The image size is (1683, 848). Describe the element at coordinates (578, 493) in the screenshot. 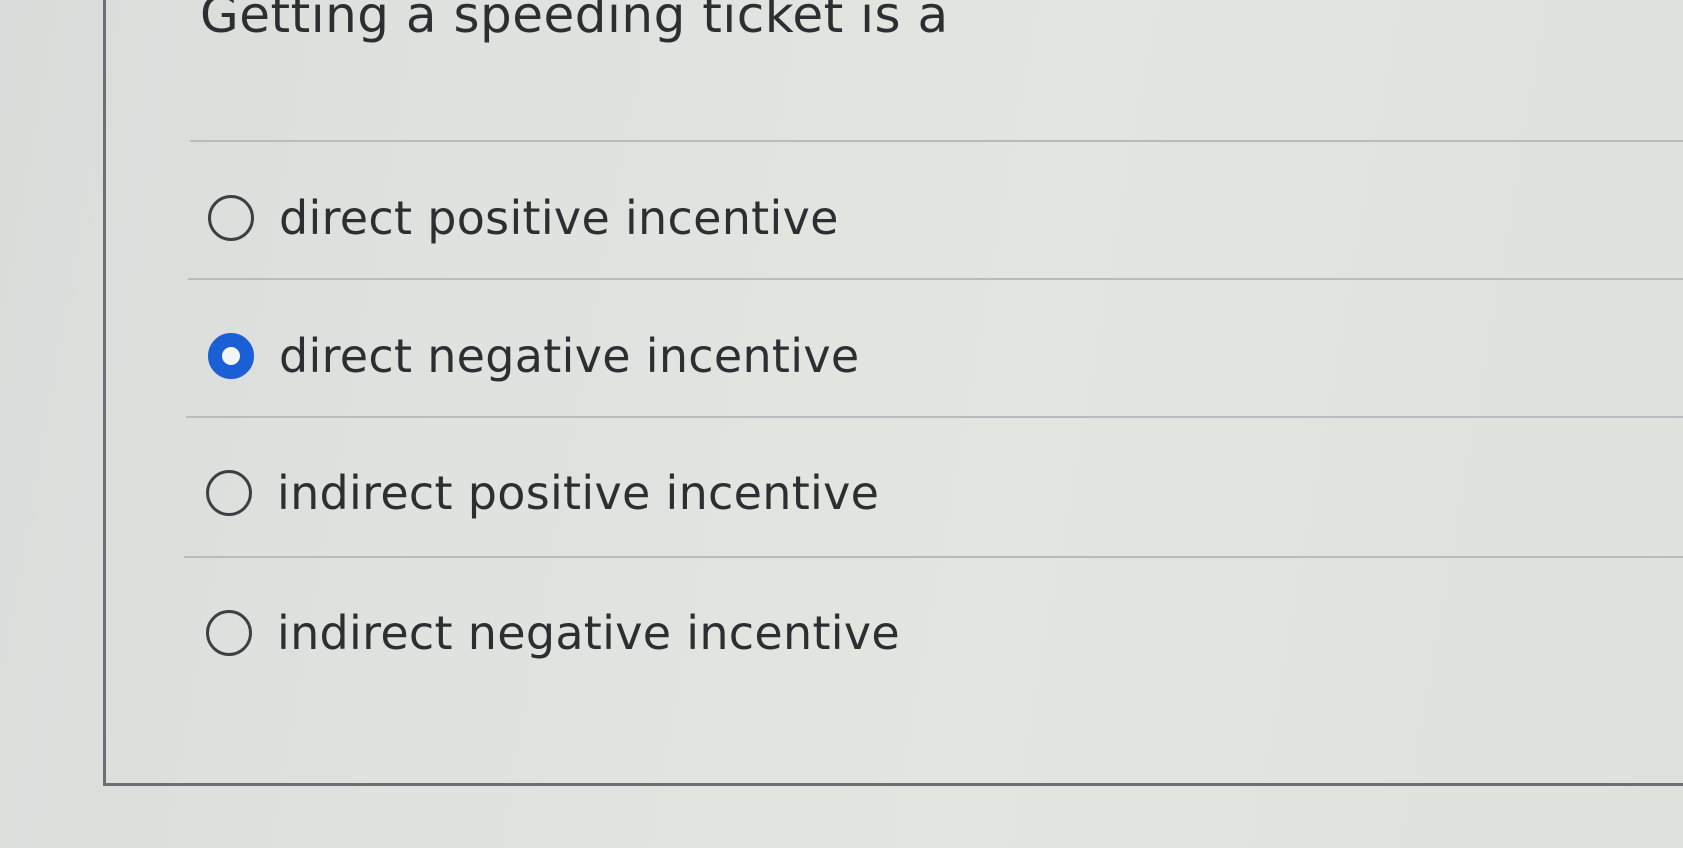

I see `option-label: indirect positive incentive` at that location.